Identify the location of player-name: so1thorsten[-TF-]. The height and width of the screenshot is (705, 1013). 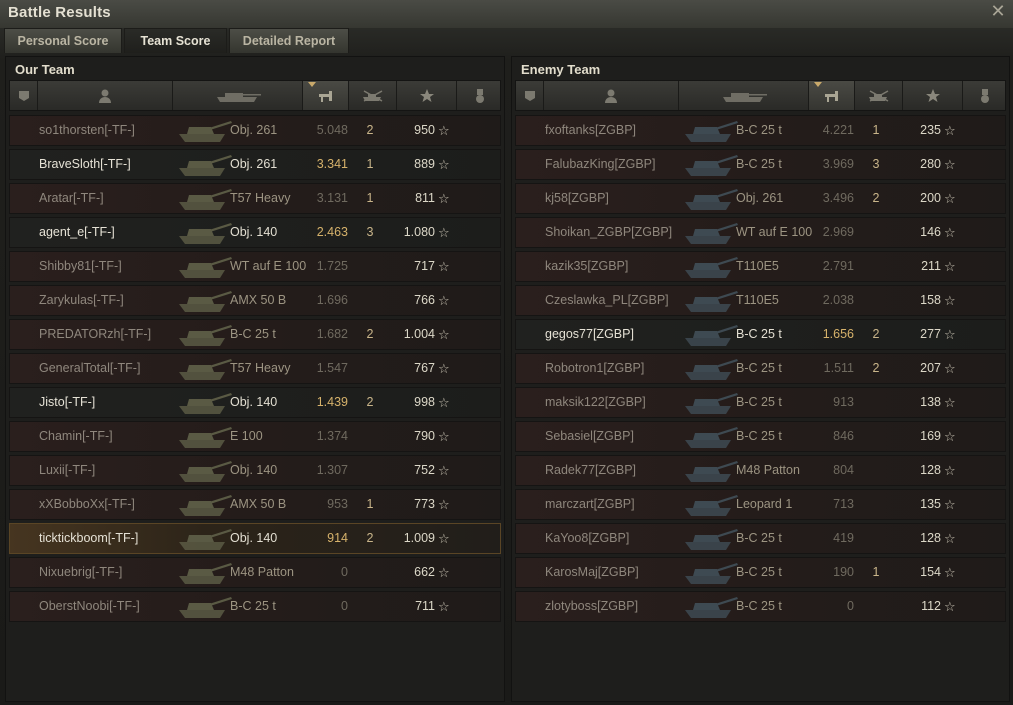
(87, 130).